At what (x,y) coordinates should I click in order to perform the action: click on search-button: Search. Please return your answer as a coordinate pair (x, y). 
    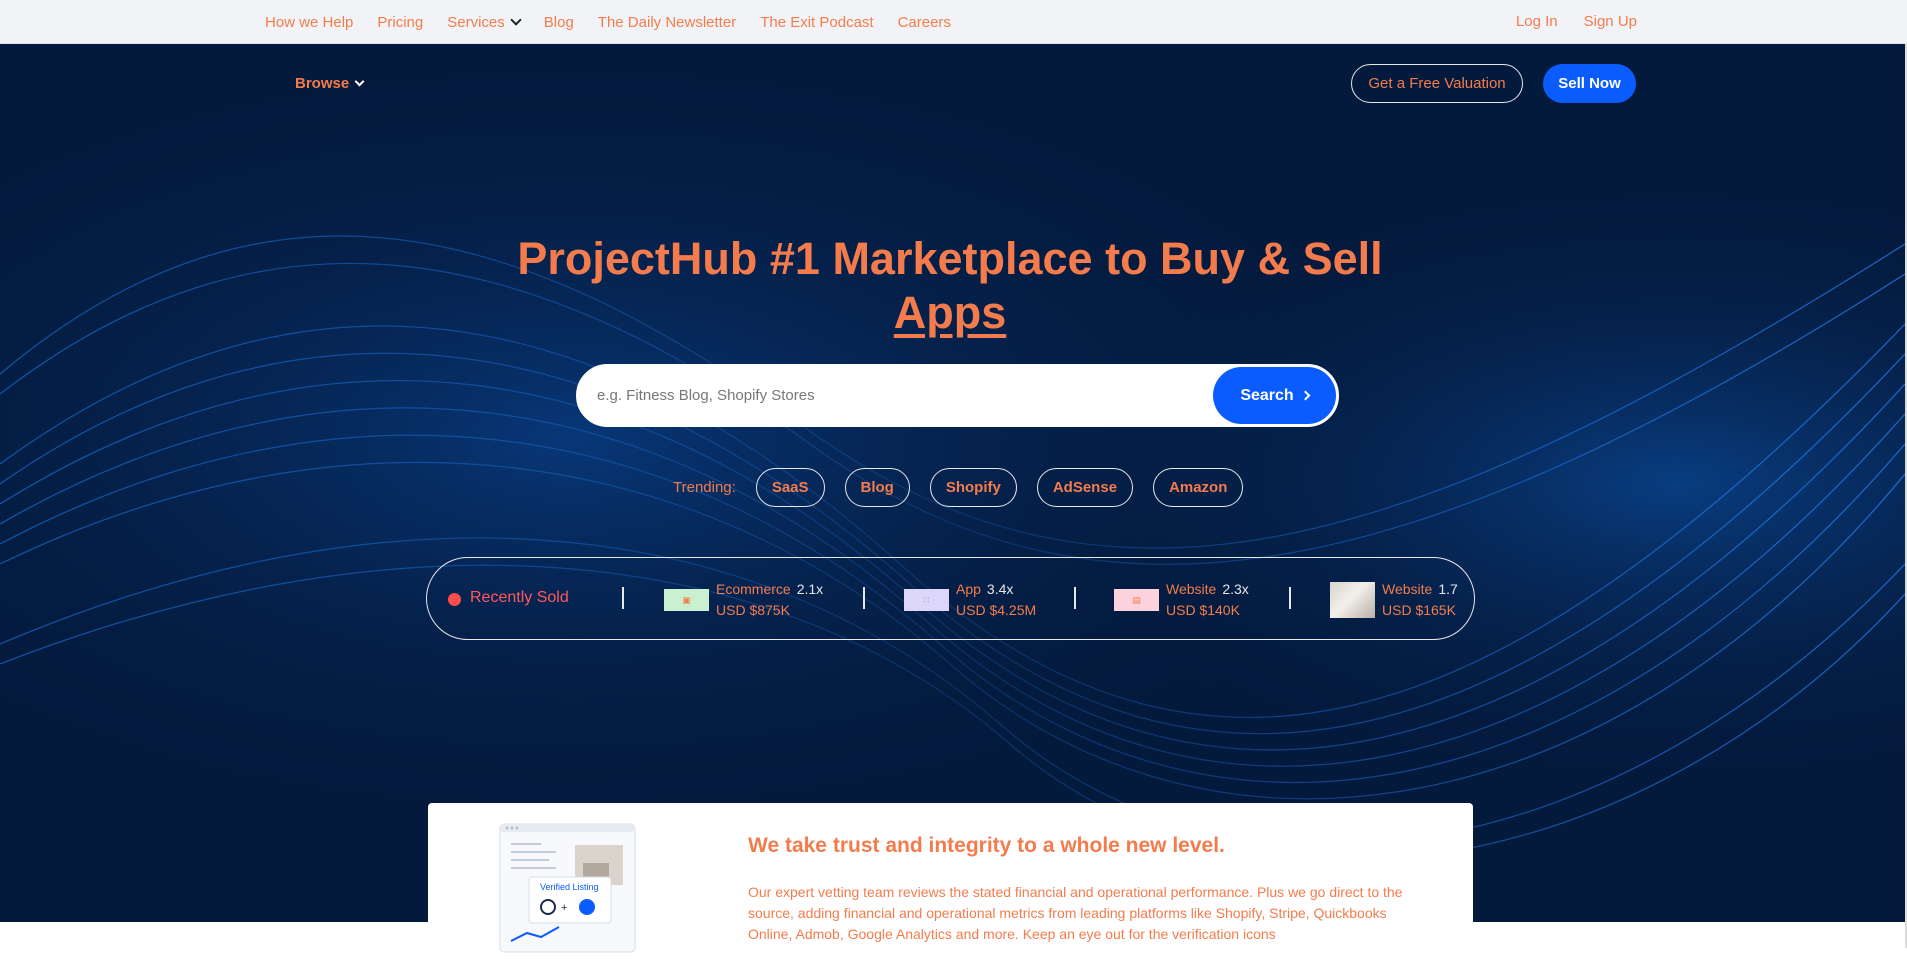
    Looking at the image, I should click on (1274, 395).